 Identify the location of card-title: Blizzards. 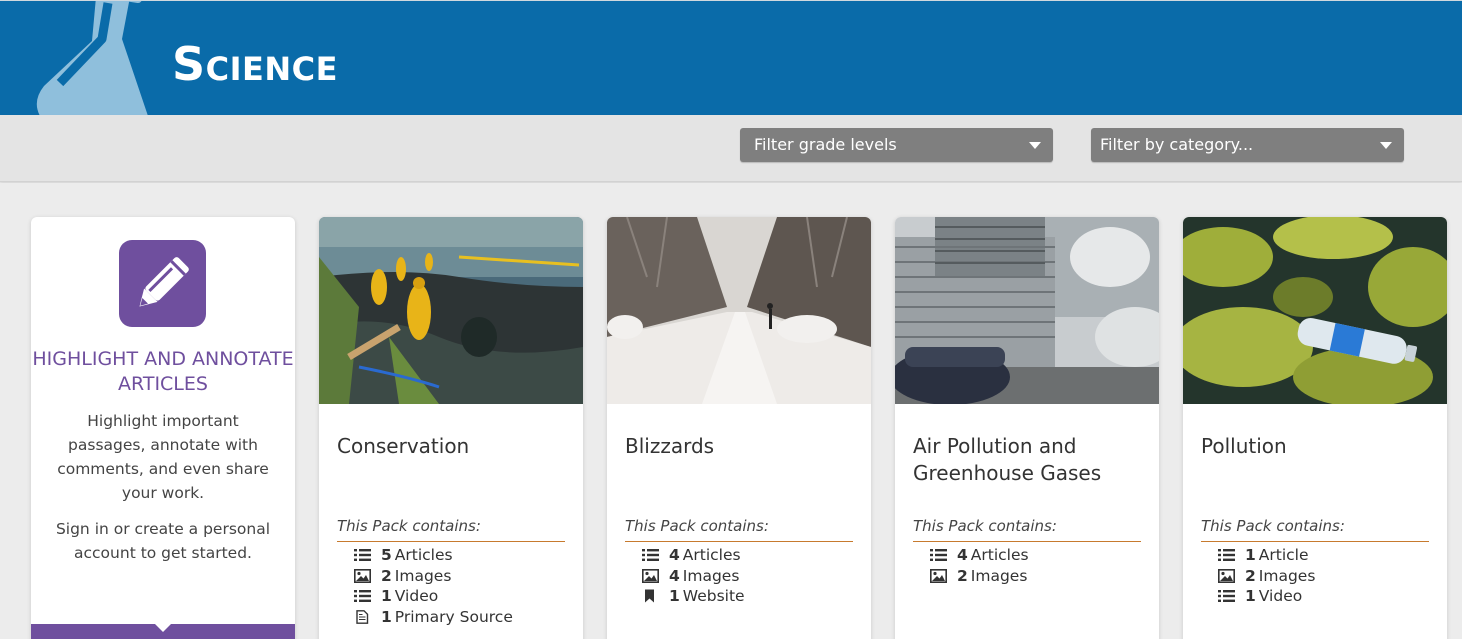
(740, 446).